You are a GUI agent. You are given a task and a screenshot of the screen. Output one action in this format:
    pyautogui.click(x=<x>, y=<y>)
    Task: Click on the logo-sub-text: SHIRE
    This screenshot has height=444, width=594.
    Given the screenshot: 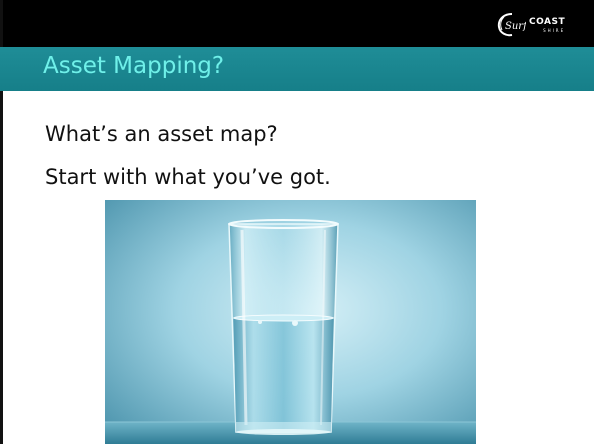 What is the action you would take?
    pyautogui.click(x=554, y=30)
    